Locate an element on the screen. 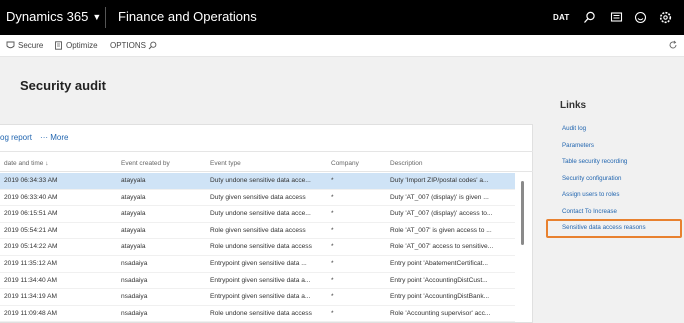 The height and width of the screenshot is (323, 684). message-icon is located at coordinates (616, 17).